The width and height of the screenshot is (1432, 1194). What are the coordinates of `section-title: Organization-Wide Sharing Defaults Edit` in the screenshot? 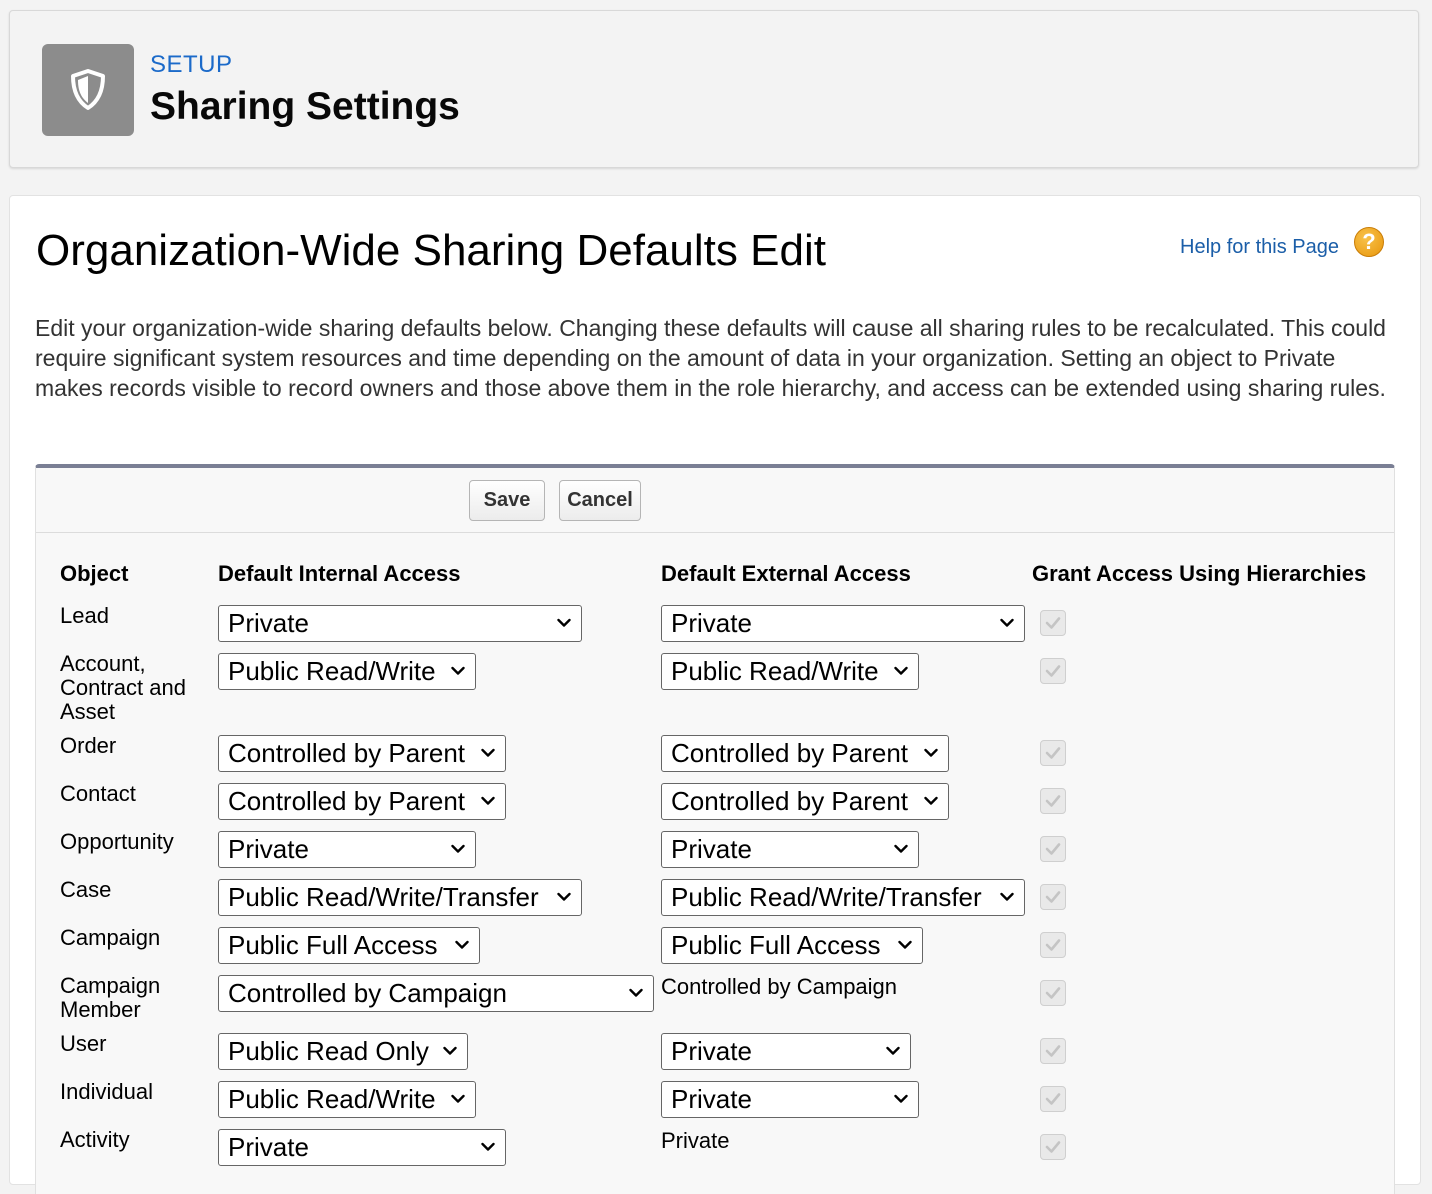 It's located at (431, 250).